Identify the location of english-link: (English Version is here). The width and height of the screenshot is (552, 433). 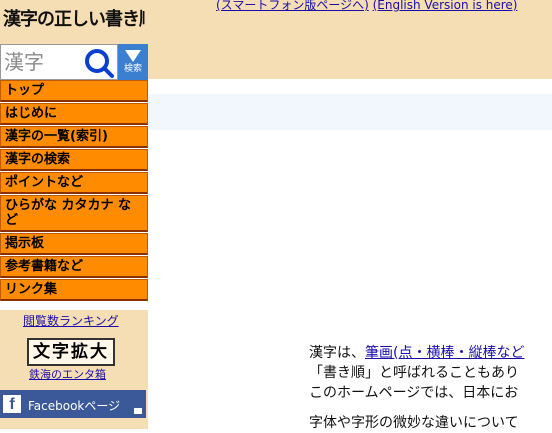
(445, 6).